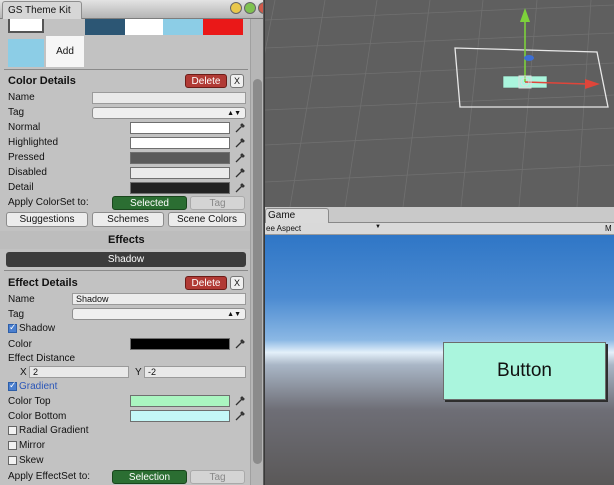 This screenshot has width=614, height=485. Describe the element at coordinates (378, 227) in the screenshot. I see `caret-down-icon: ▼` at that location.